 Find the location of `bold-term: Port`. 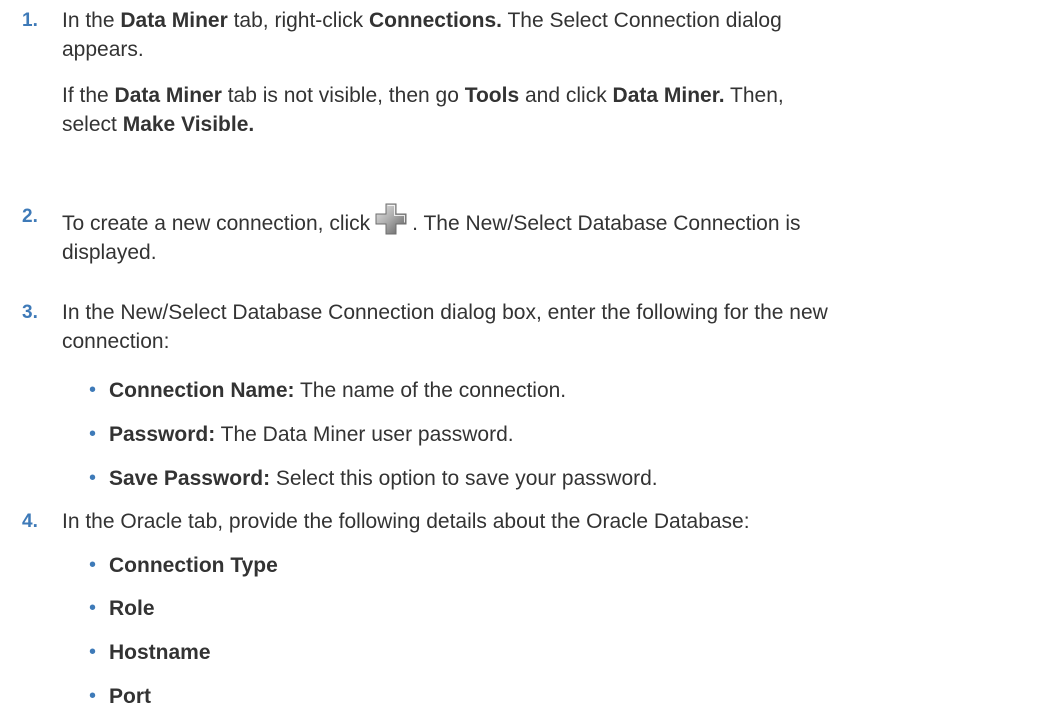

bold-term: Port is located at coordinates (130, 696).